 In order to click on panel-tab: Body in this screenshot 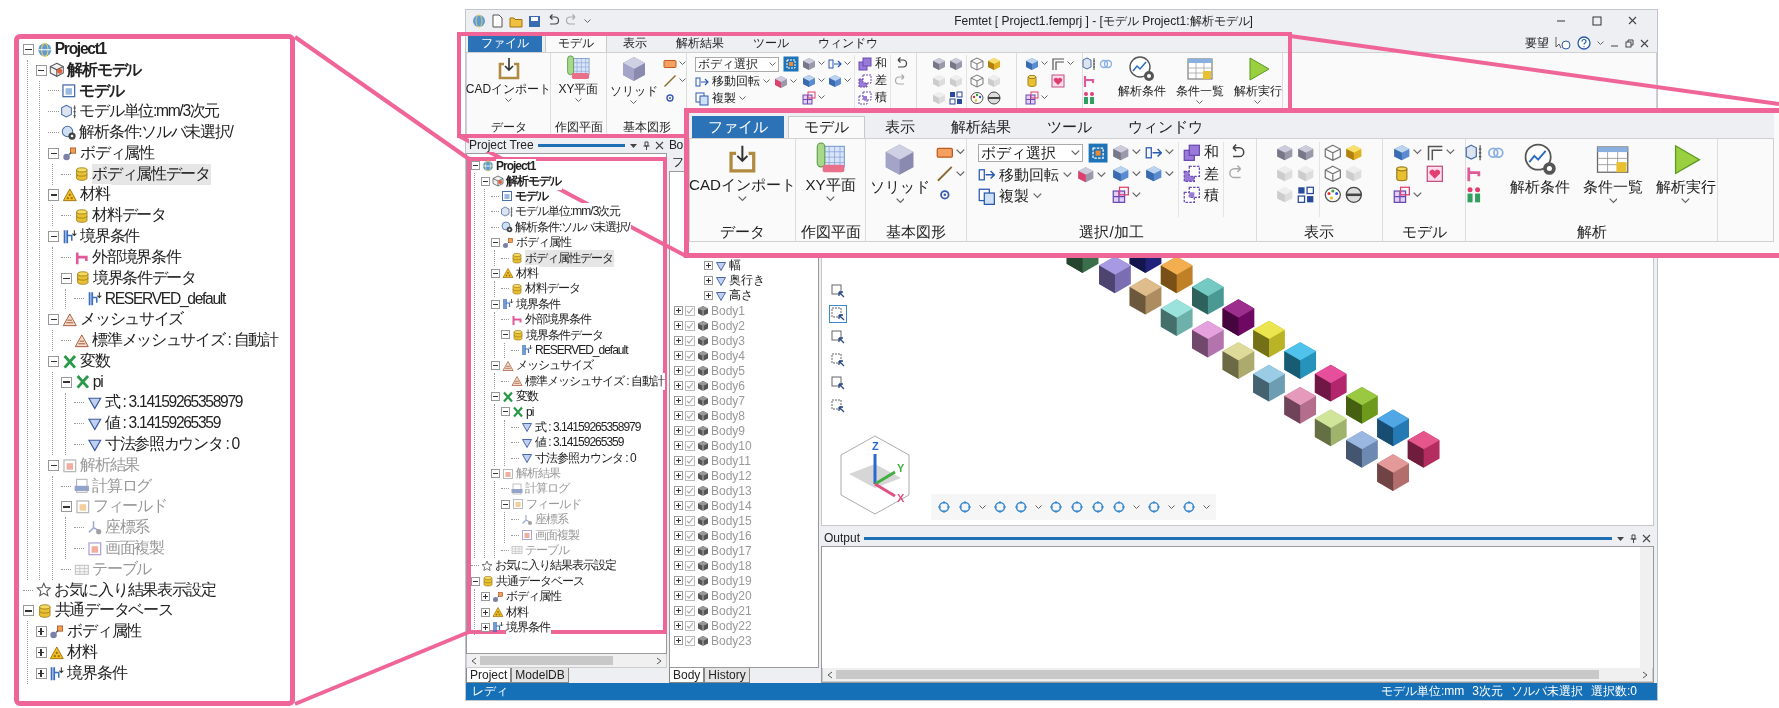, I will do `click(687, 675)`.